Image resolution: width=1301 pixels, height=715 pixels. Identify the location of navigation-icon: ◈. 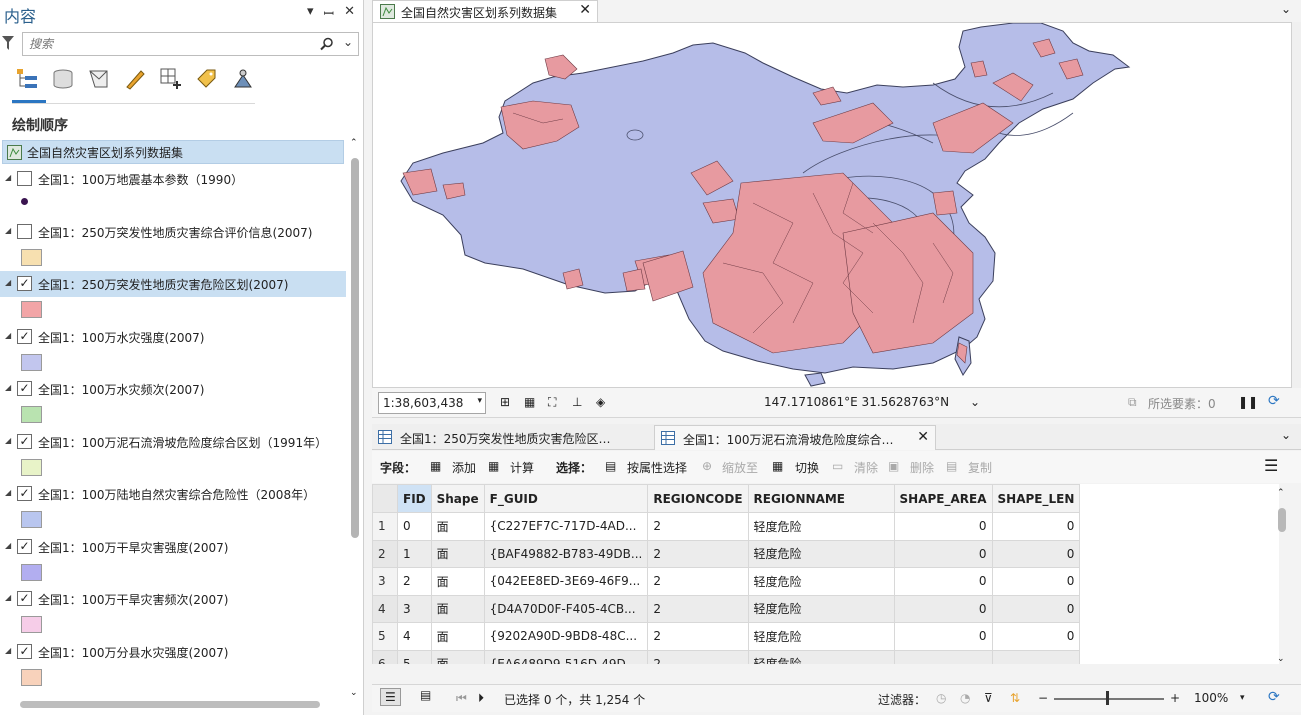
(600, 402).